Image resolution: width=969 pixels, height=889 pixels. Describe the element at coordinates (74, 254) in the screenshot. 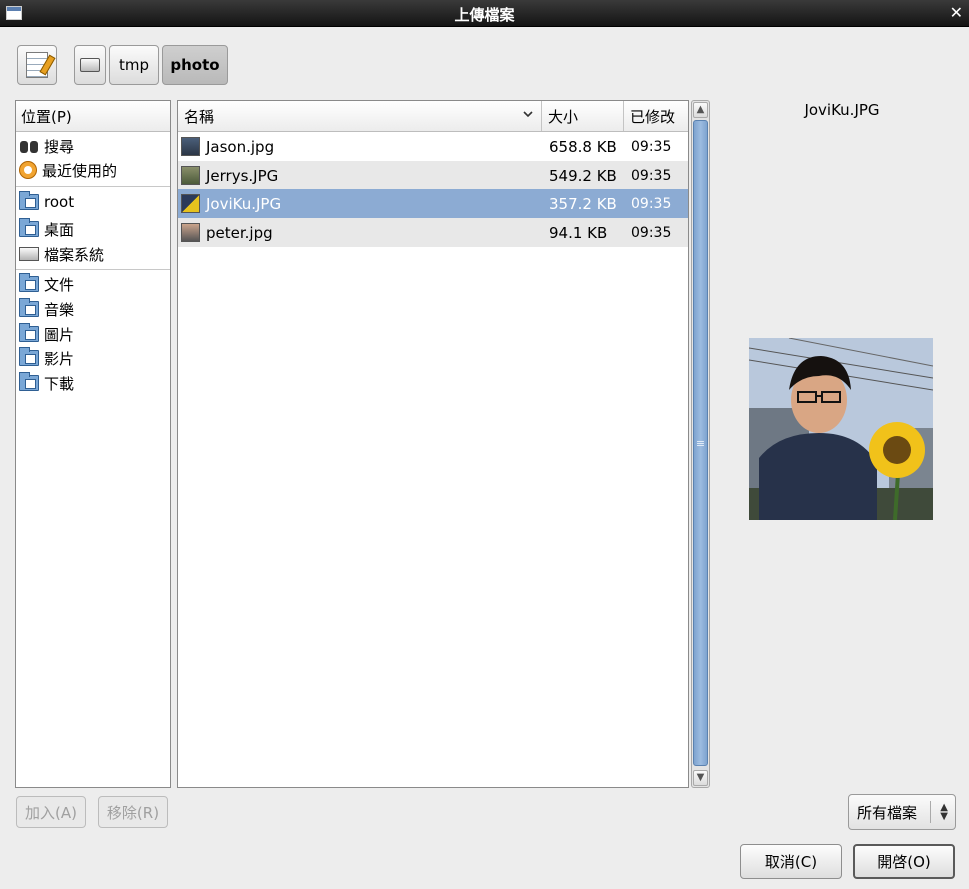

I see `place-label: 檔案系統` at that location.